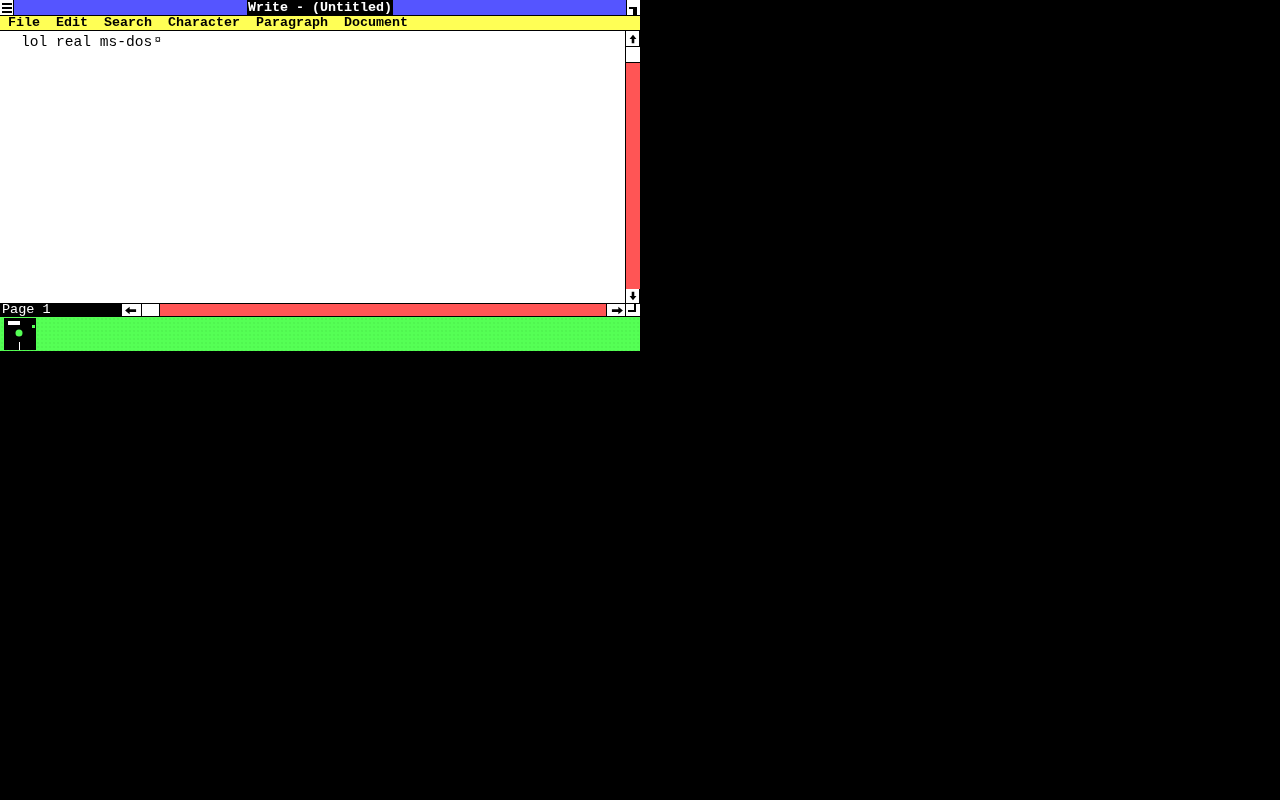  I want to click on window-size-icon, so click(633, 7).